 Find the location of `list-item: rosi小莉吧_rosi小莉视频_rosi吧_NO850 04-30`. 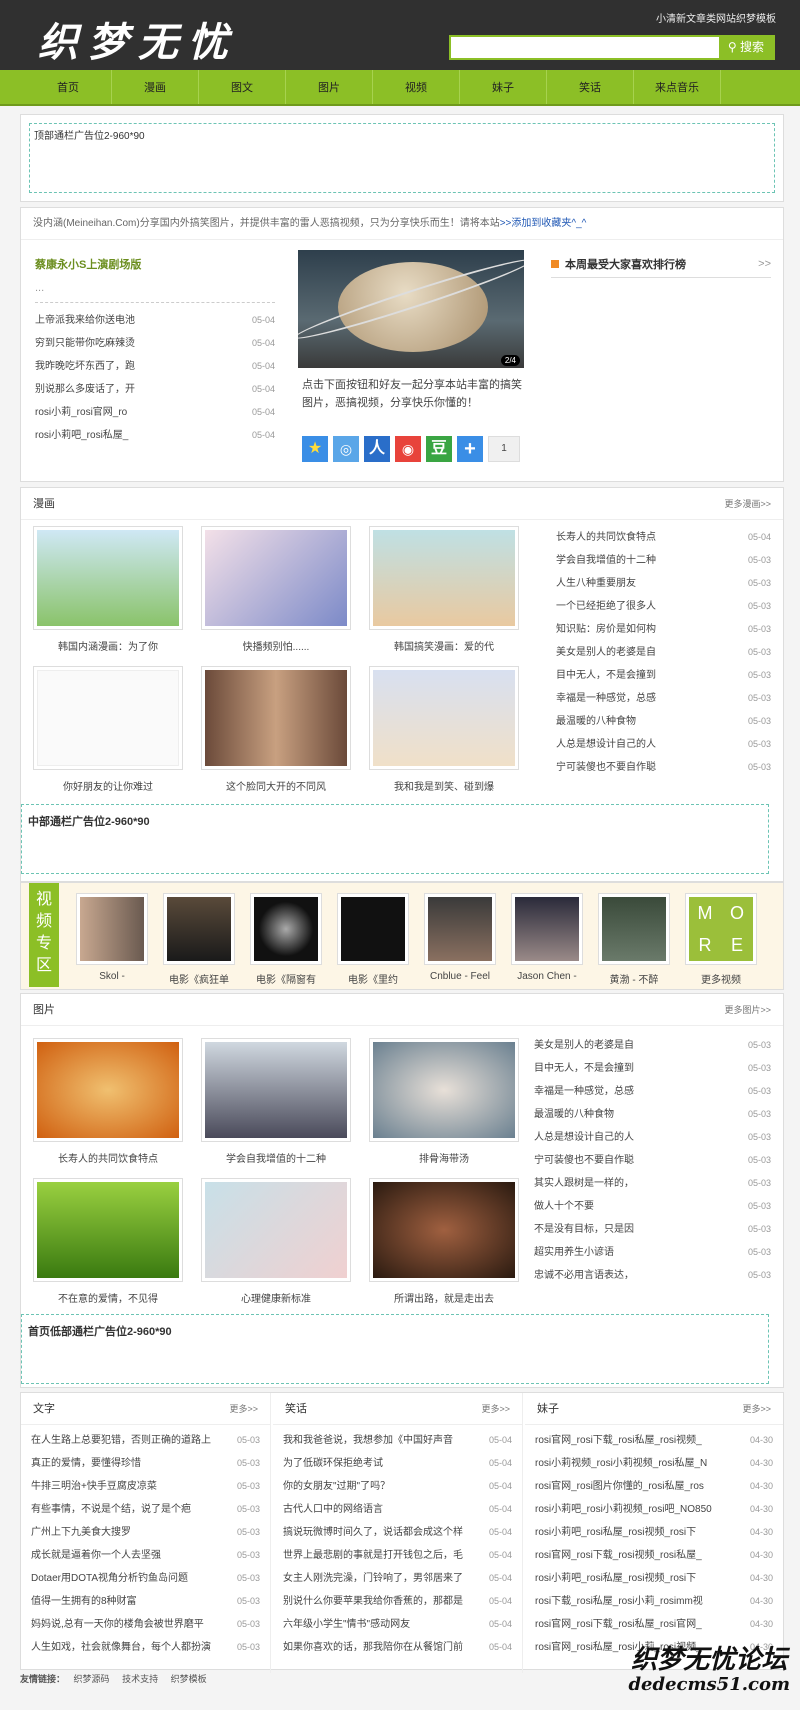

list-item: rosi小莉吧_rosi小莉视频_rosi吧_NO850 04-30 is located at coordinates (654, 1509).